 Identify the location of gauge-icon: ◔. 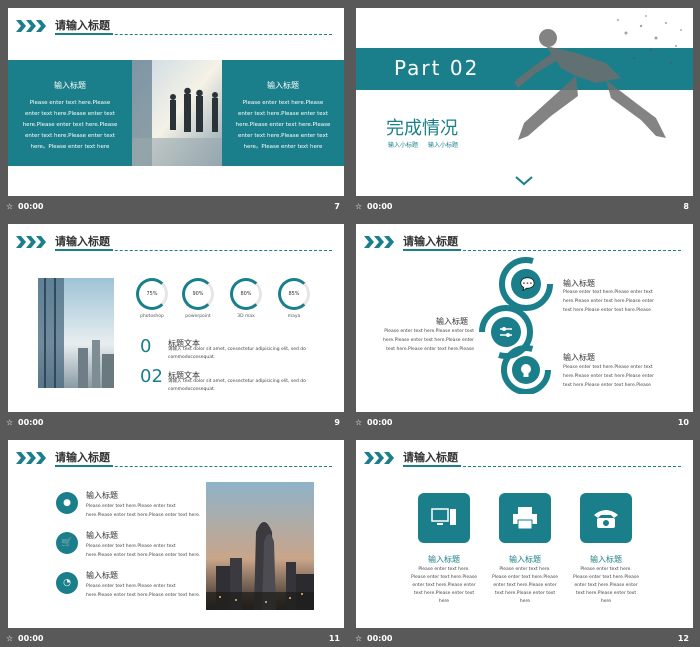
(67, 583).